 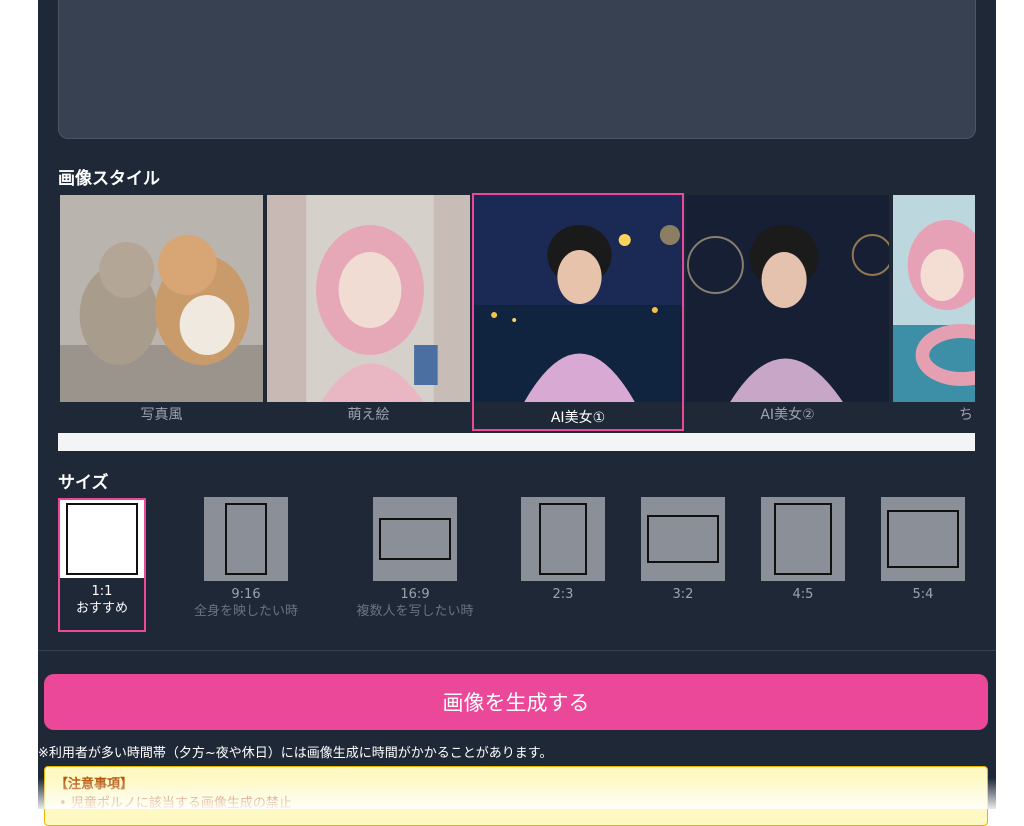 I want to click on style-option-photo: 写真風, so click(x=161, y=312).